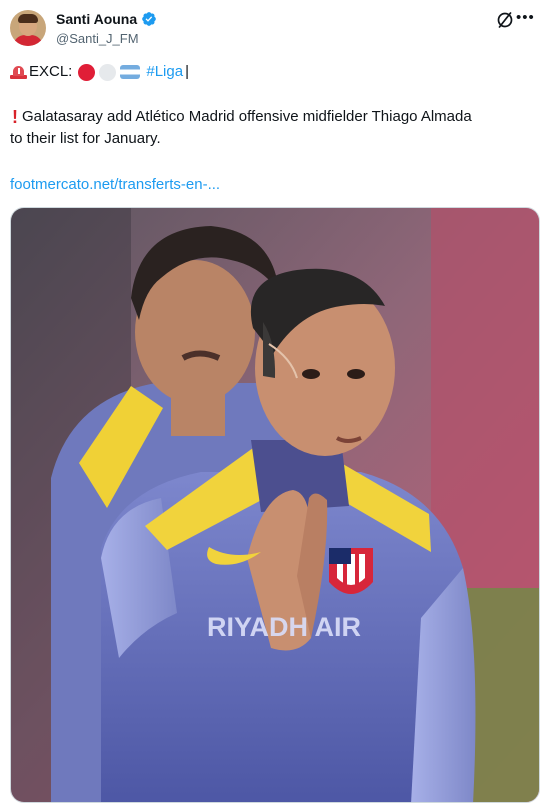 Image resolution: width=544 pixels, height=809 pixels. Describe the element at coordinates (272, 28) in the screenshot. I see `tweet-header: Santi Aouna @Santi_J_FM •••` at that location.